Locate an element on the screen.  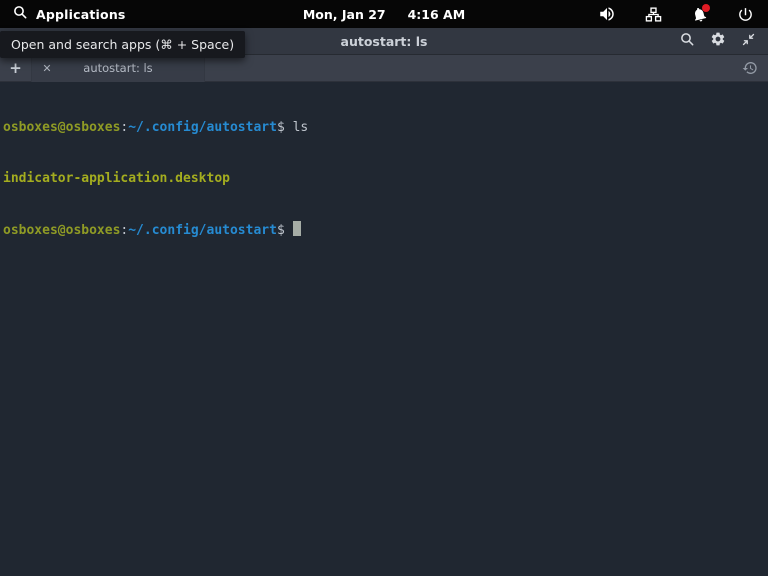
top-panel: Applications Mon, Jan 27 4:16 AM is located at coordinates (384, 14).